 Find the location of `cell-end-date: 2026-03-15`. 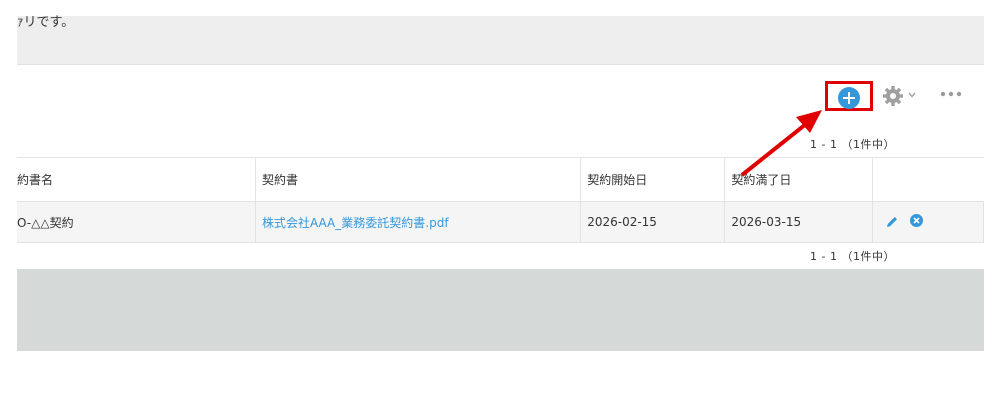

cell-end-date: 2026-03-15 is located at coordinates (799, 222).